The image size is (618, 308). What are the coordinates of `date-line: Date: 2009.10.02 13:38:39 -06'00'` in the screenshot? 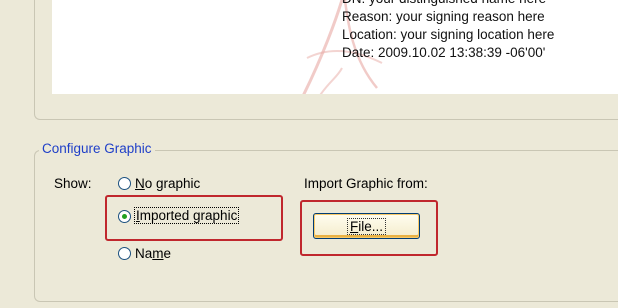 It's located at (444, 52).